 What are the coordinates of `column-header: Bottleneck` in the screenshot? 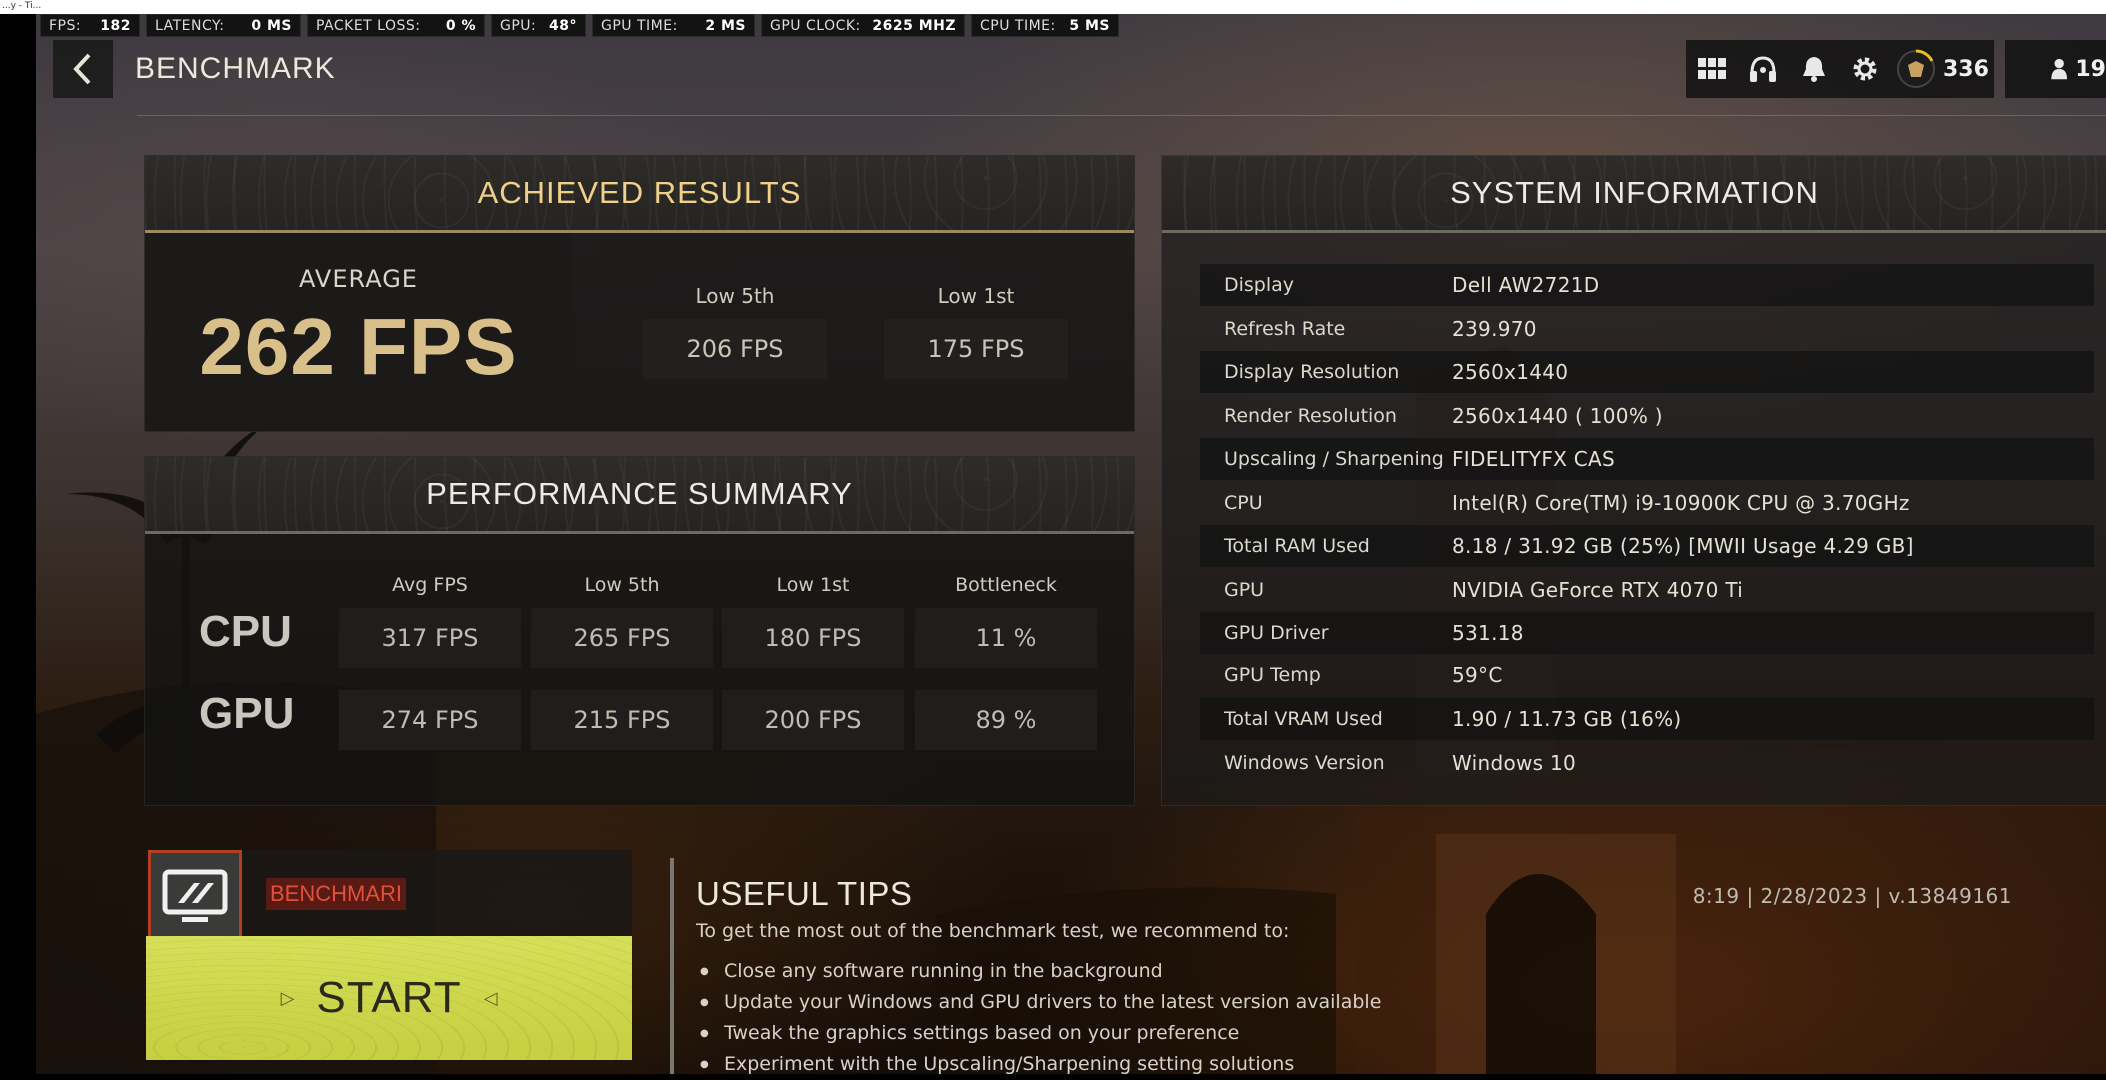 It's located at (1006, 585).